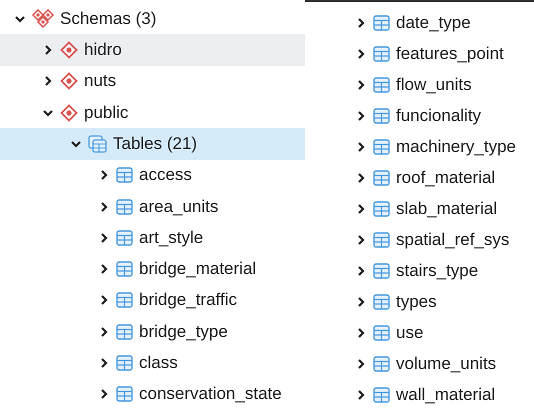  I want to click on tree-item-label: use, so click(410, 332).